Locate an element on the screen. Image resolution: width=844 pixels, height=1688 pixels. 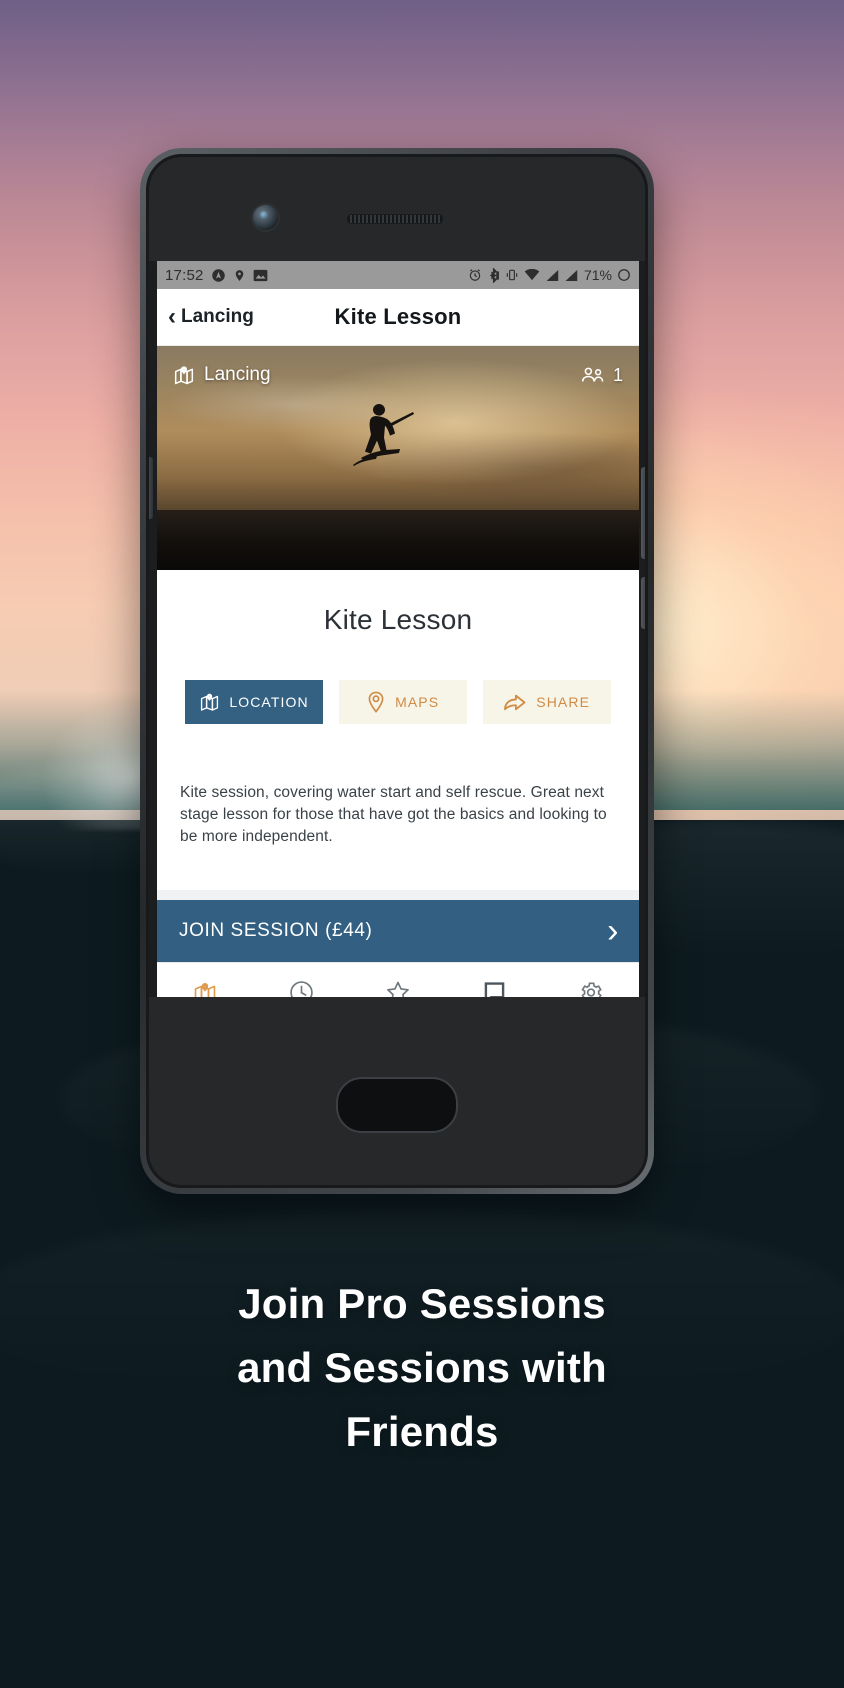
nav-item-locations: Locations is located at coordinates (205, 988).